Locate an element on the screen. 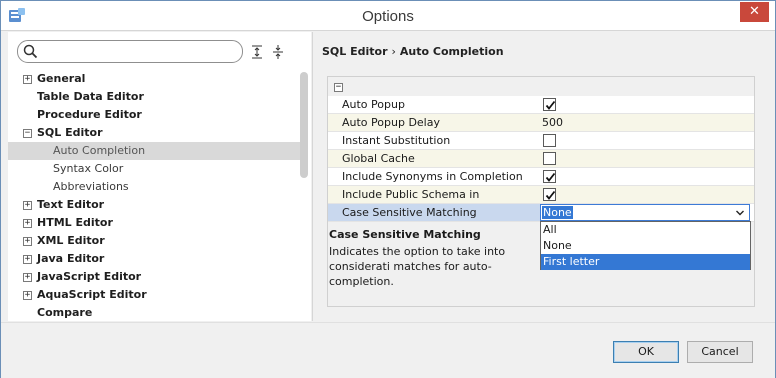 Image resolution: width=776 pixels, height=378 pixels. option-first-letter: First letter is located at coordinates (645, 262).